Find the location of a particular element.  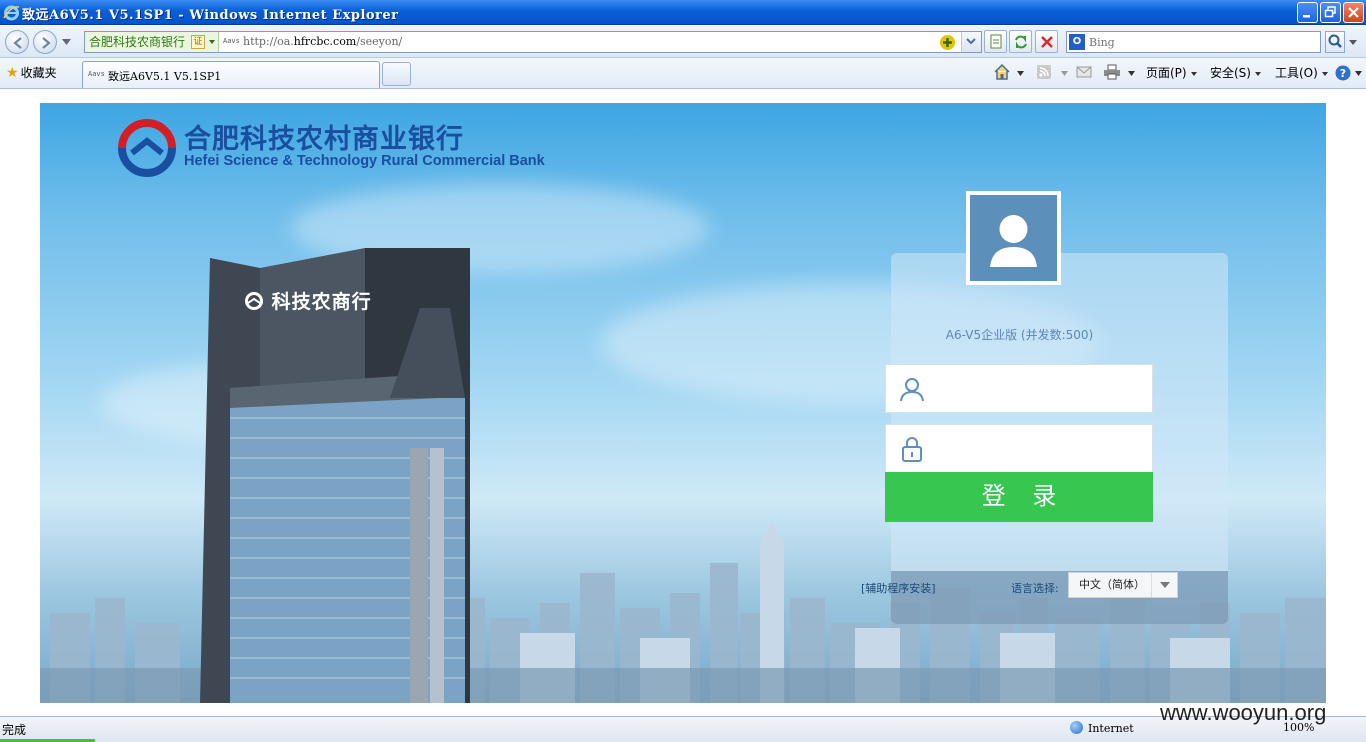

url-text: http://oa.hfrcbc.com/seeyon/ is located at coordinates (322, 41).